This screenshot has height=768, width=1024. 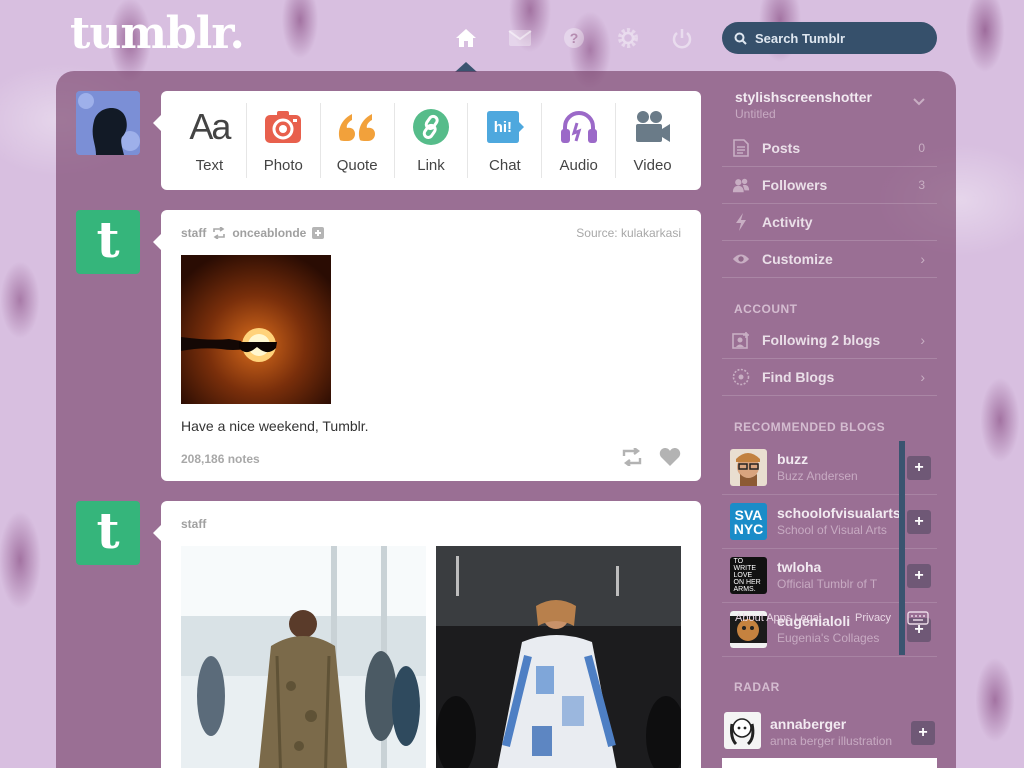 What do you see at coordinates (829, 763) in the screenshot?
I see `radar-post-preview` at bounding box center [829, 763].